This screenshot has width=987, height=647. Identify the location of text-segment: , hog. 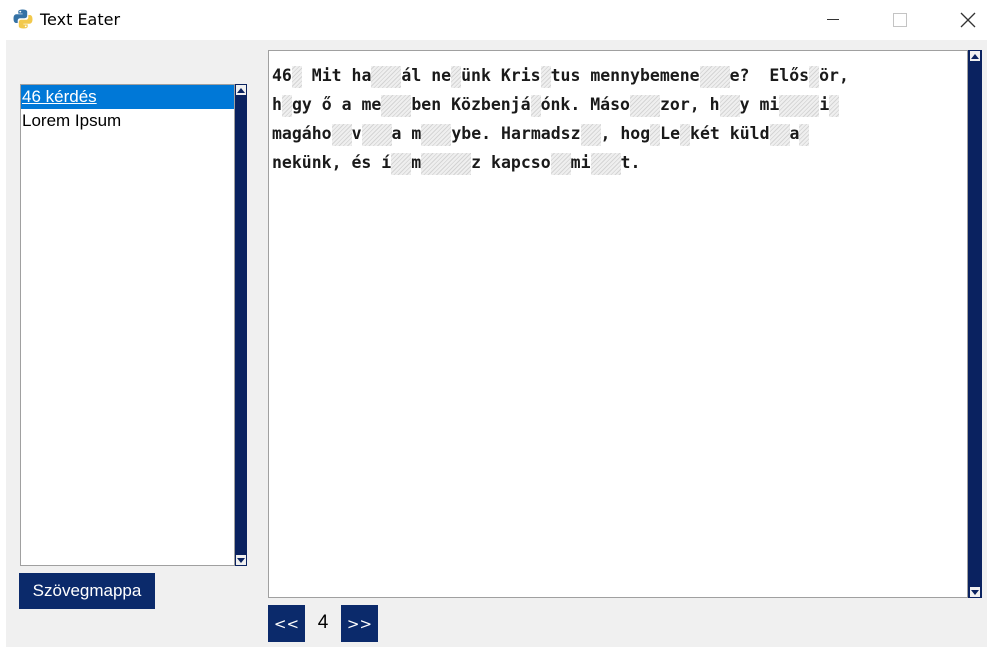
(625, 133).